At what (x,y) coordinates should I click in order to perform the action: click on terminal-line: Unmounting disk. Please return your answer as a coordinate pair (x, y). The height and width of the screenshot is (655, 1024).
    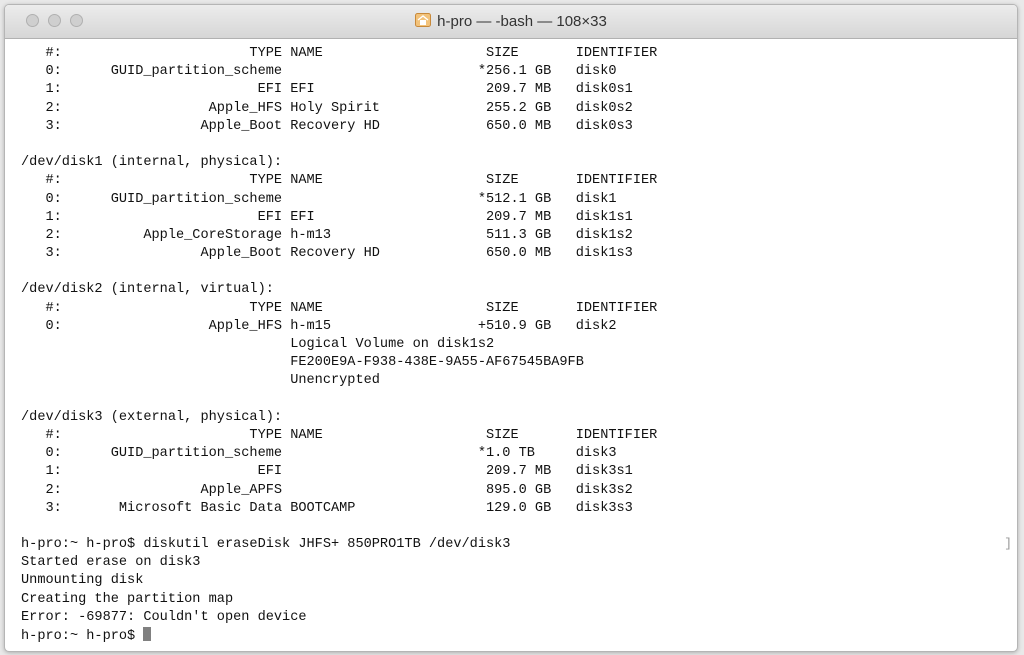
    Looking at the image, I should click on (82, 581).